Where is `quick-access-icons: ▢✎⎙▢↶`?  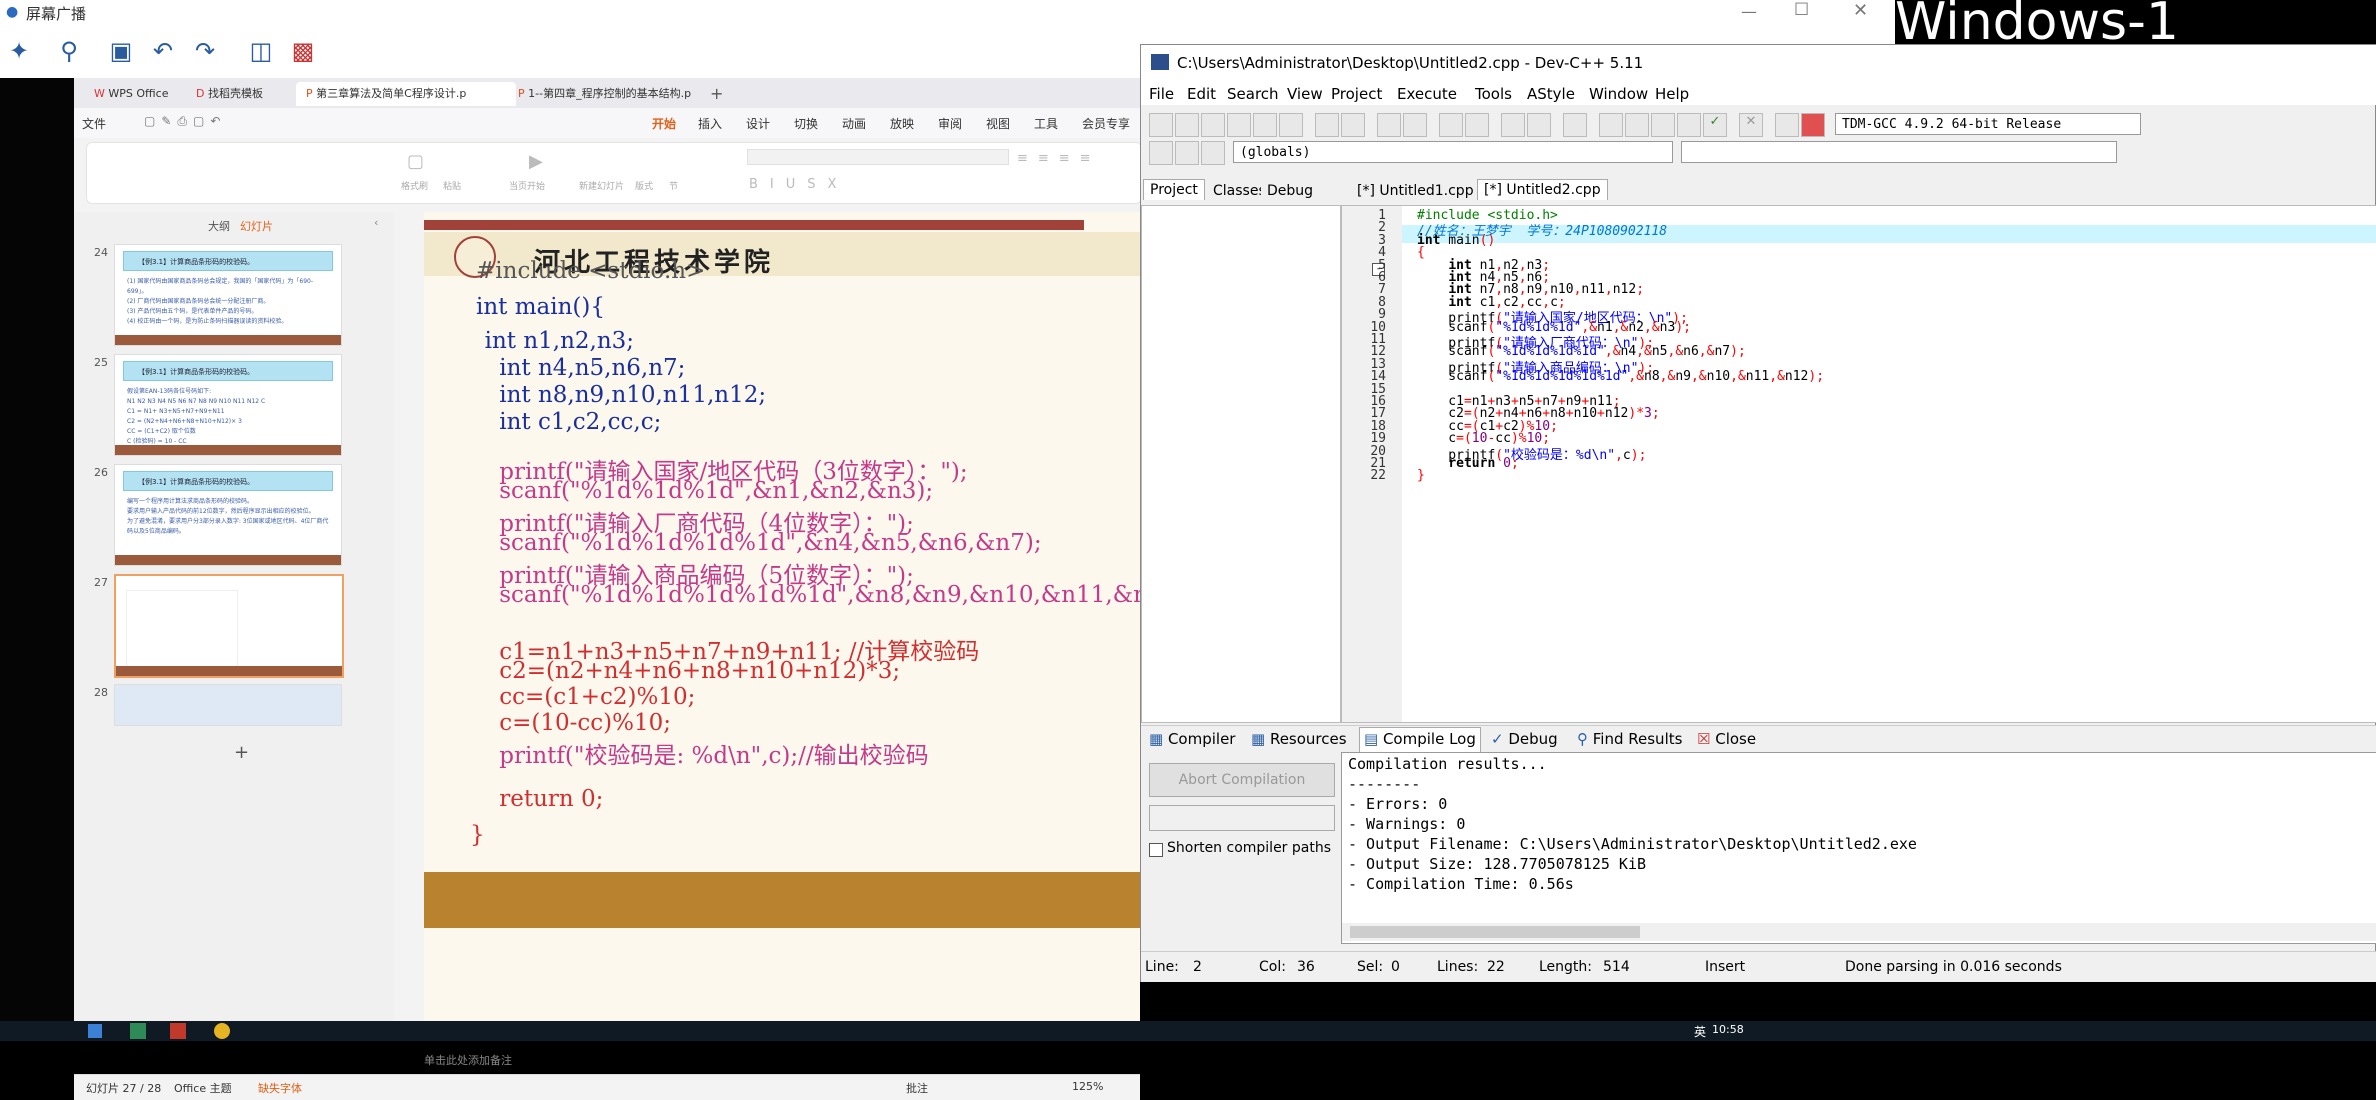
quick-access-icons: ▢✎⎙▢↶ is located at coordinates (185, 121).